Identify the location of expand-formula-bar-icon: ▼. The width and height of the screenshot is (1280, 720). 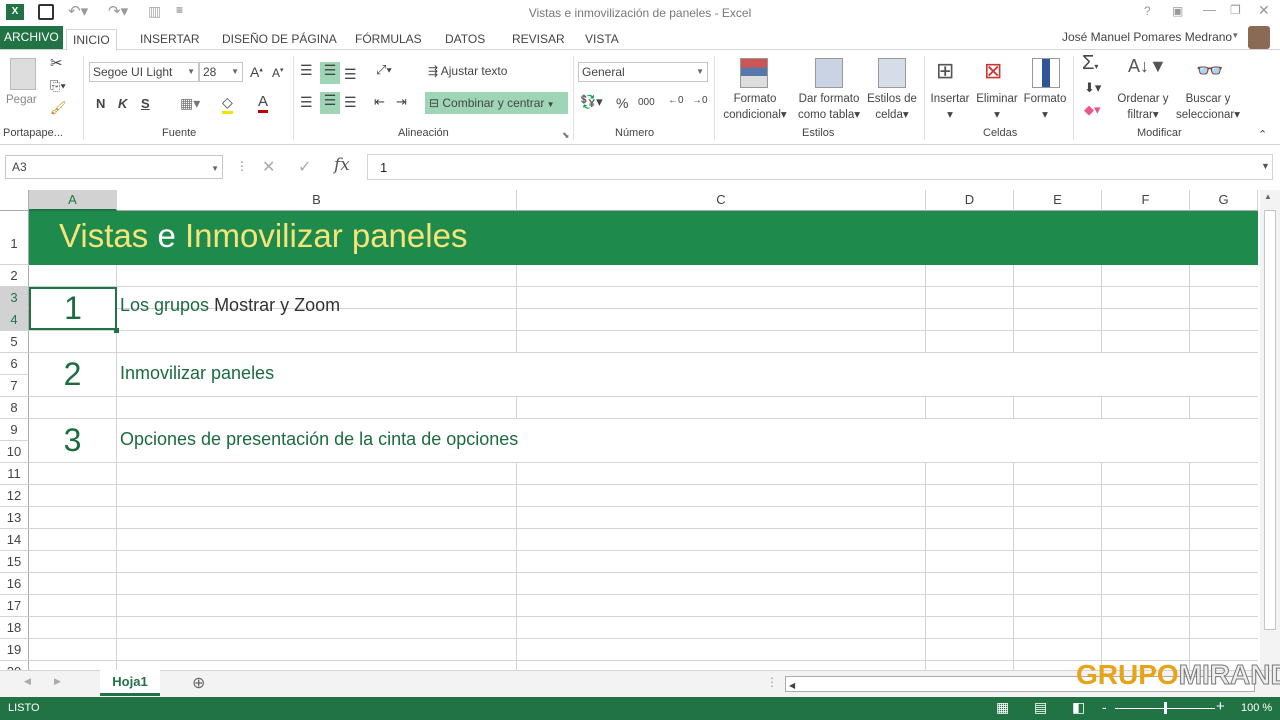
(1265, 166).